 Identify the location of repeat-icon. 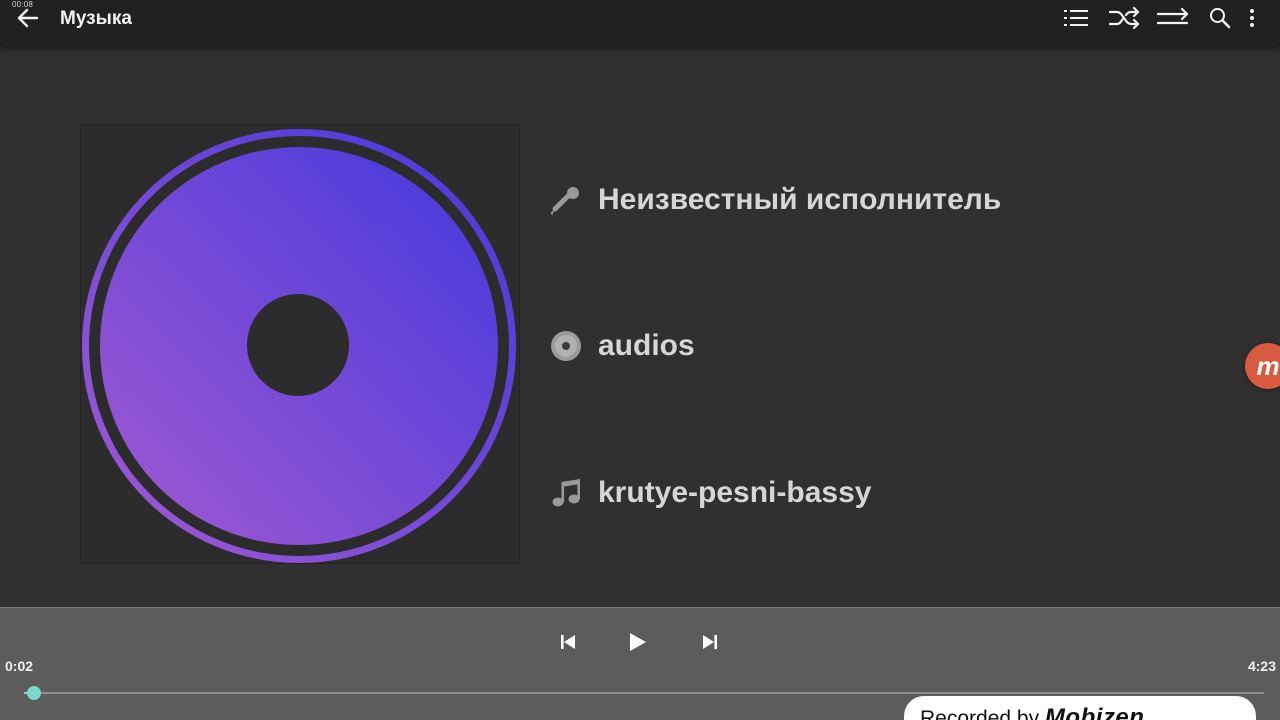
(1173, 16).